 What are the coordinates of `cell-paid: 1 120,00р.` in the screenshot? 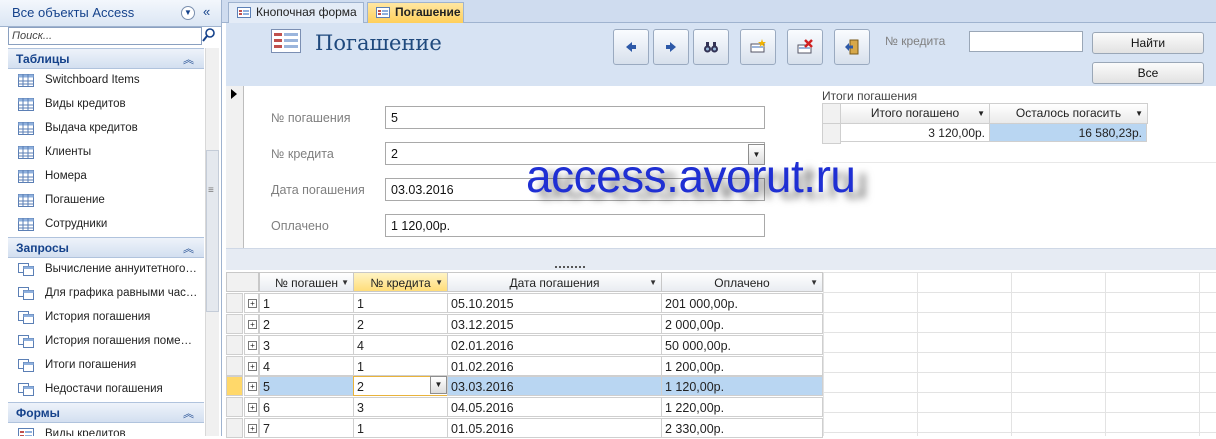 It's located at (742, 386).